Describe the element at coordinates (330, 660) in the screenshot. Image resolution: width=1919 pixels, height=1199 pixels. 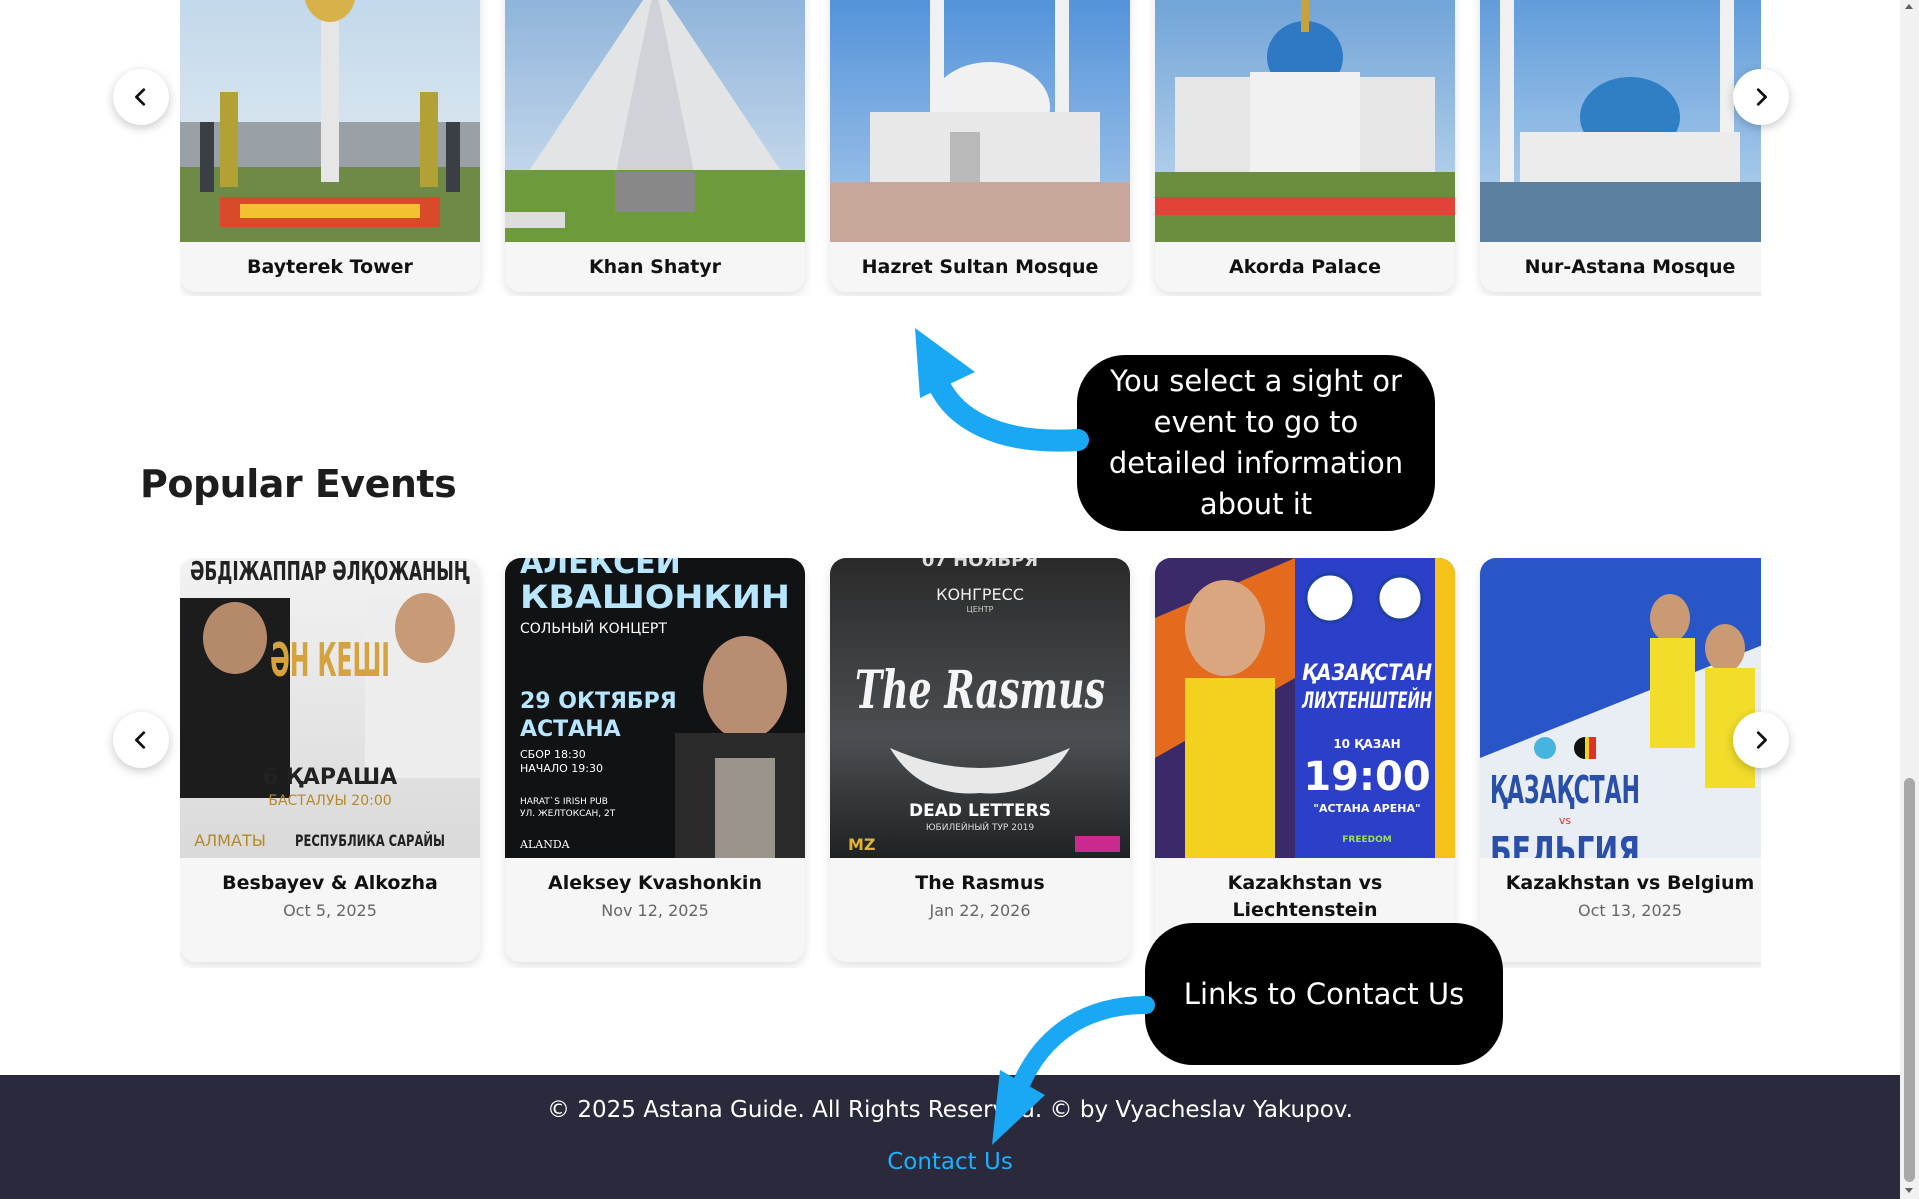
I see `poster-text: ӘН КЕШІ` at that location.